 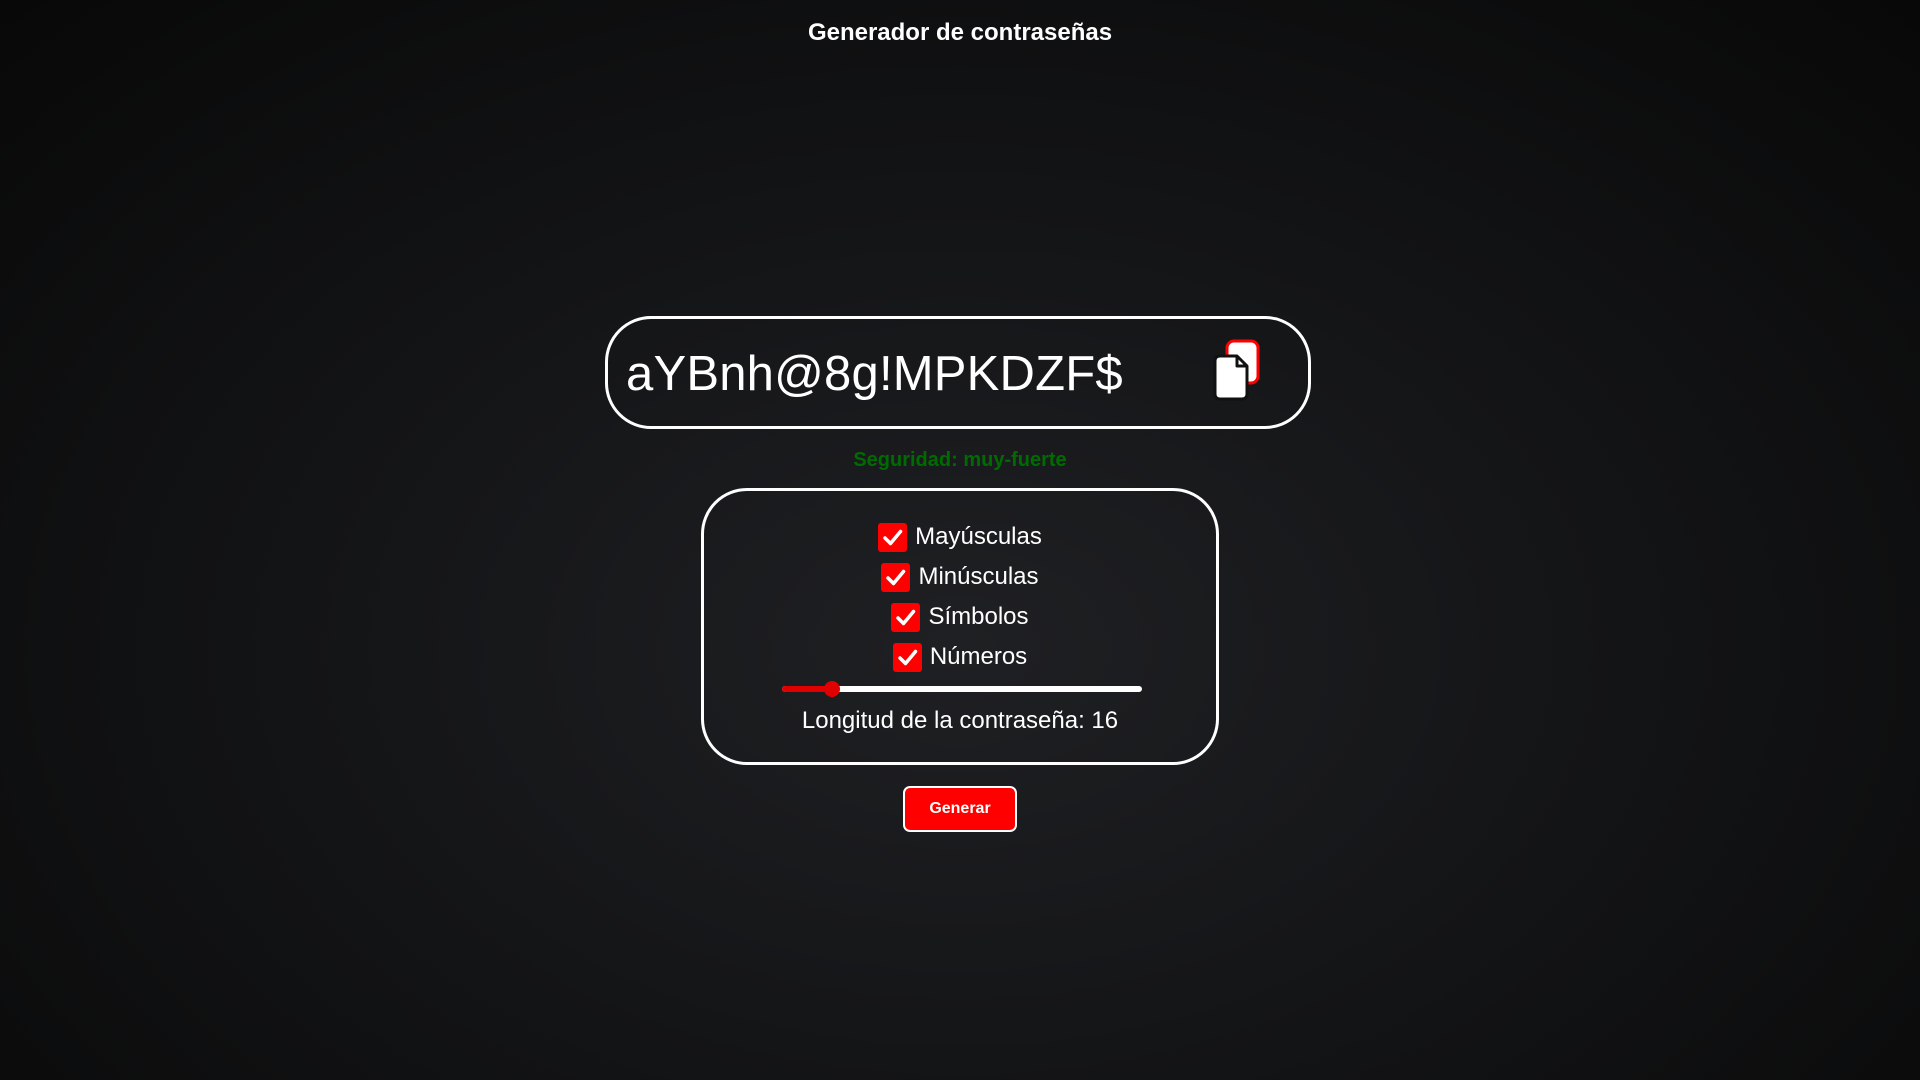 I want to click on password-display: aYBnh@8g!MPKDZF$, so click(x=958, y=372).